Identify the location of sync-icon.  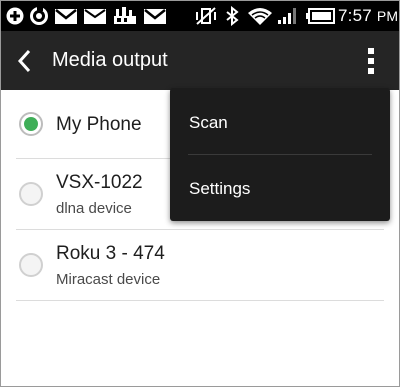
(39, 16).